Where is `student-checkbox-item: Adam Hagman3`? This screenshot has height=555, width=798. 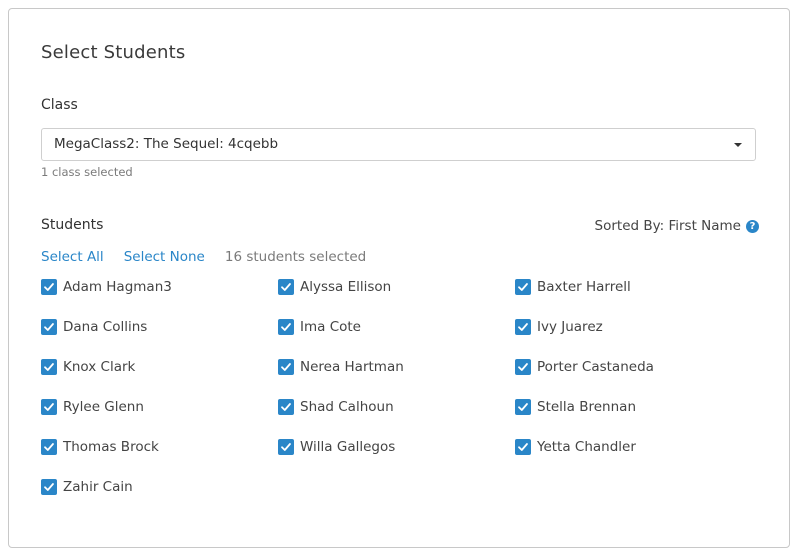
student-checkbox-item: Adam Hagman3 is located at coordinates (159, 298).